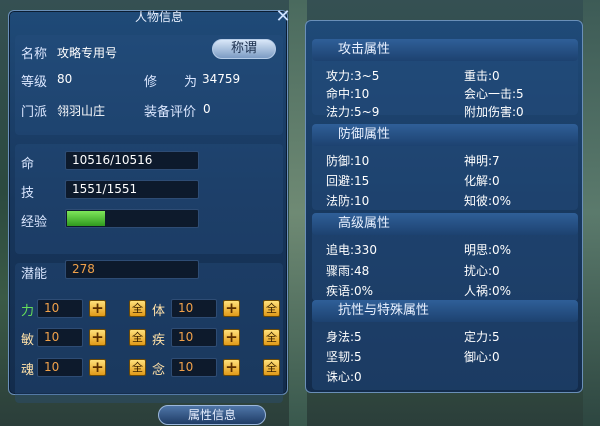 The image size is (600, 426). What do you see at coordinates (186, 337) in the screenshot?
I see `attr-value-speed: 10` at bounding box center [186, 337].